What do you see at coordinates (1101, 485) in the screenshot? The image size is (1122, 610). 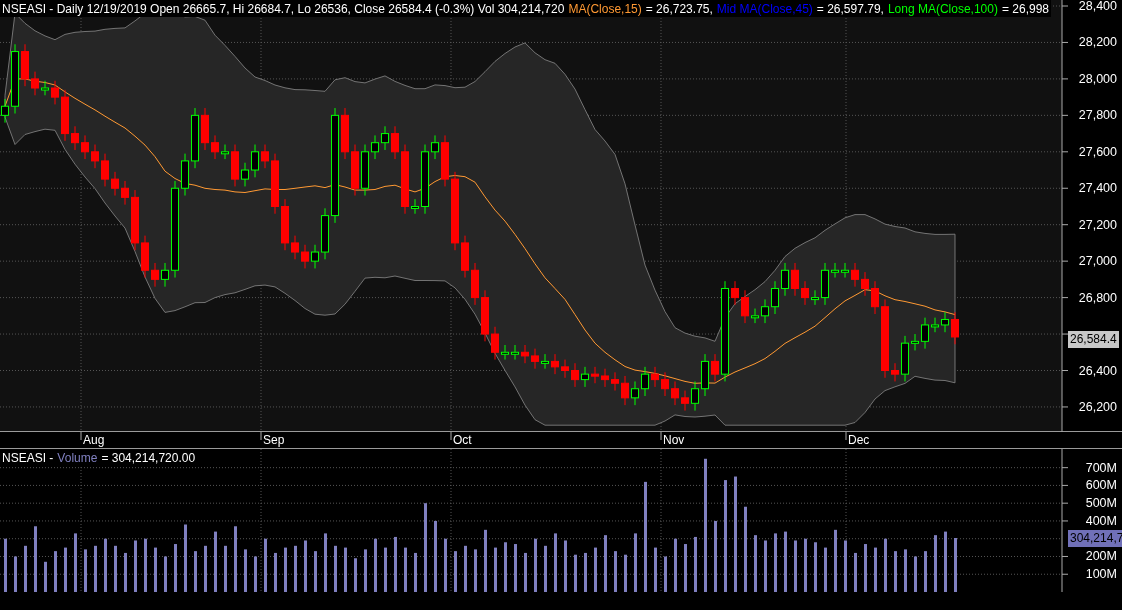 I see `axis-label: 600M` at bounding box center [1101, 485].